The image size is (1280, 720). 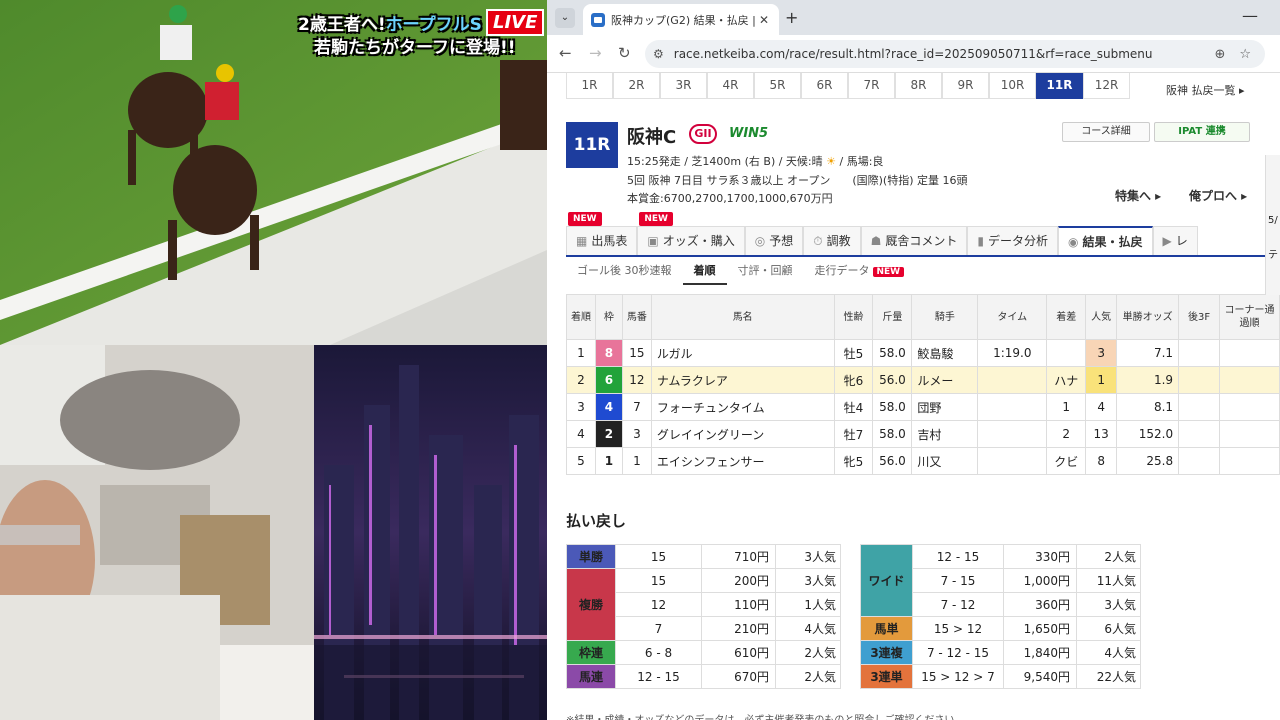 I want to click on popularity: 4, so click(x=1101, y=407).